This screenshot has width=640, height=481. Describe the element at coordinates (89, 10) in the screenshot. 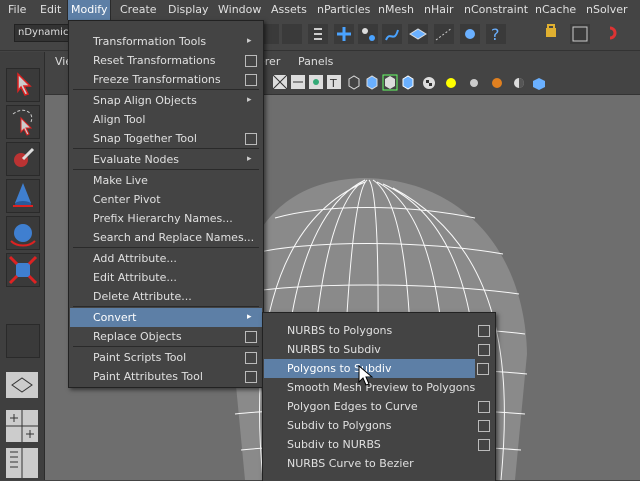

I see `menu-modify: Modify` at that location.